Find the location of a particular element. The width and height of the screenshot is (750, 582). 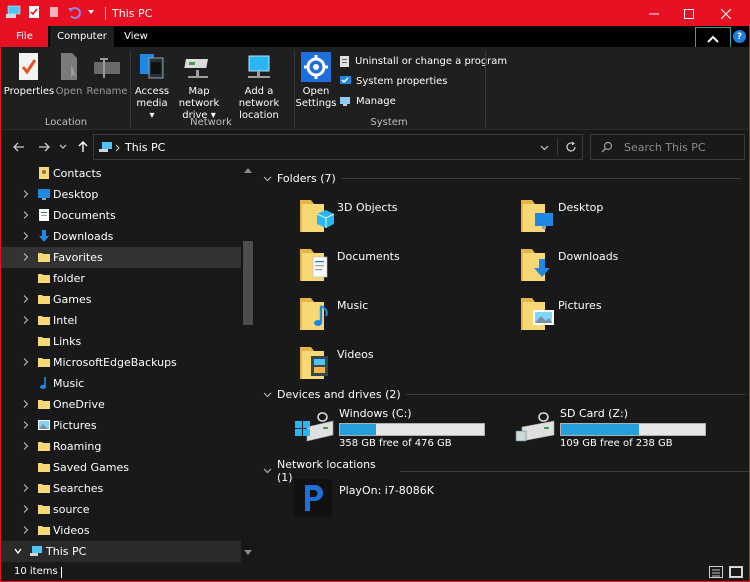

tree-item-searches: Searches is located at coordinates (121, 488).